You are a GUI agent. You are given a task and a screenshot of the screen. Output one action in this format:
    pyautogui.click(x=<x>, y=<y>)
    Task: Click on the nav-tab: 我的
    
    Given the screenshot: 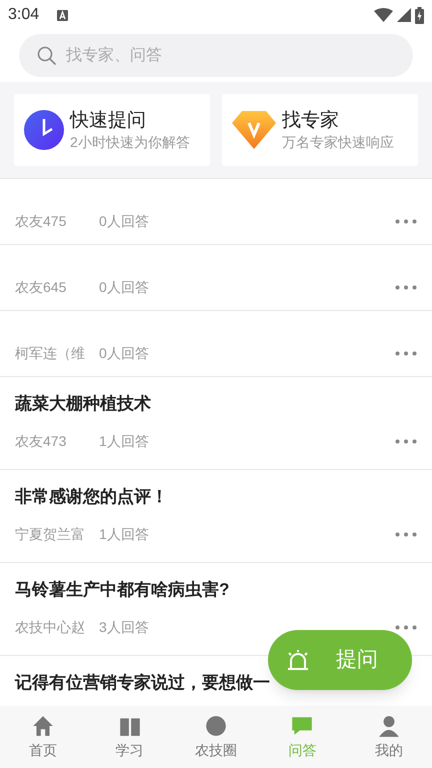 What is the action you would take?
    pyautogui.click(x=389, y=737)
    